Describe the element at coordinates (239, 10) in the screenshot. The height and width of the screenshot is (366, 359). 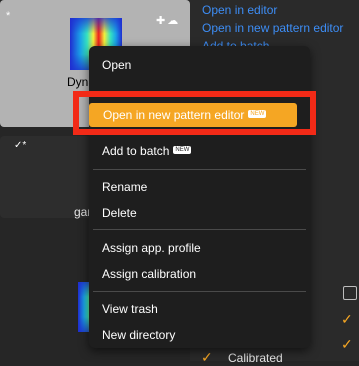
I see `open-in-editor-link: Open in editor` at that location.